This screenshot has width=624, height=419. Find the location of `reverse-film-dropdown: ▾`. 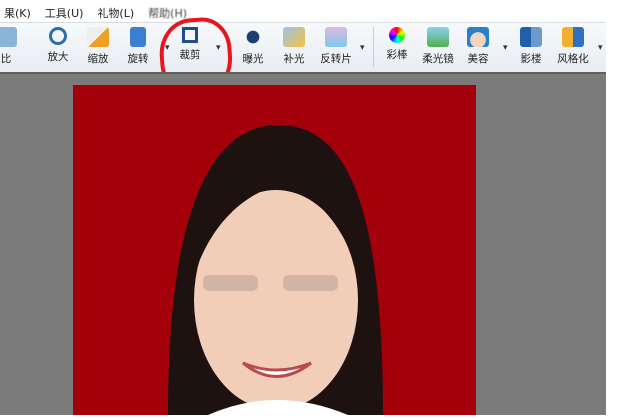

reverse-film-dropdown: ▾ is located at coordinates (362, 48).